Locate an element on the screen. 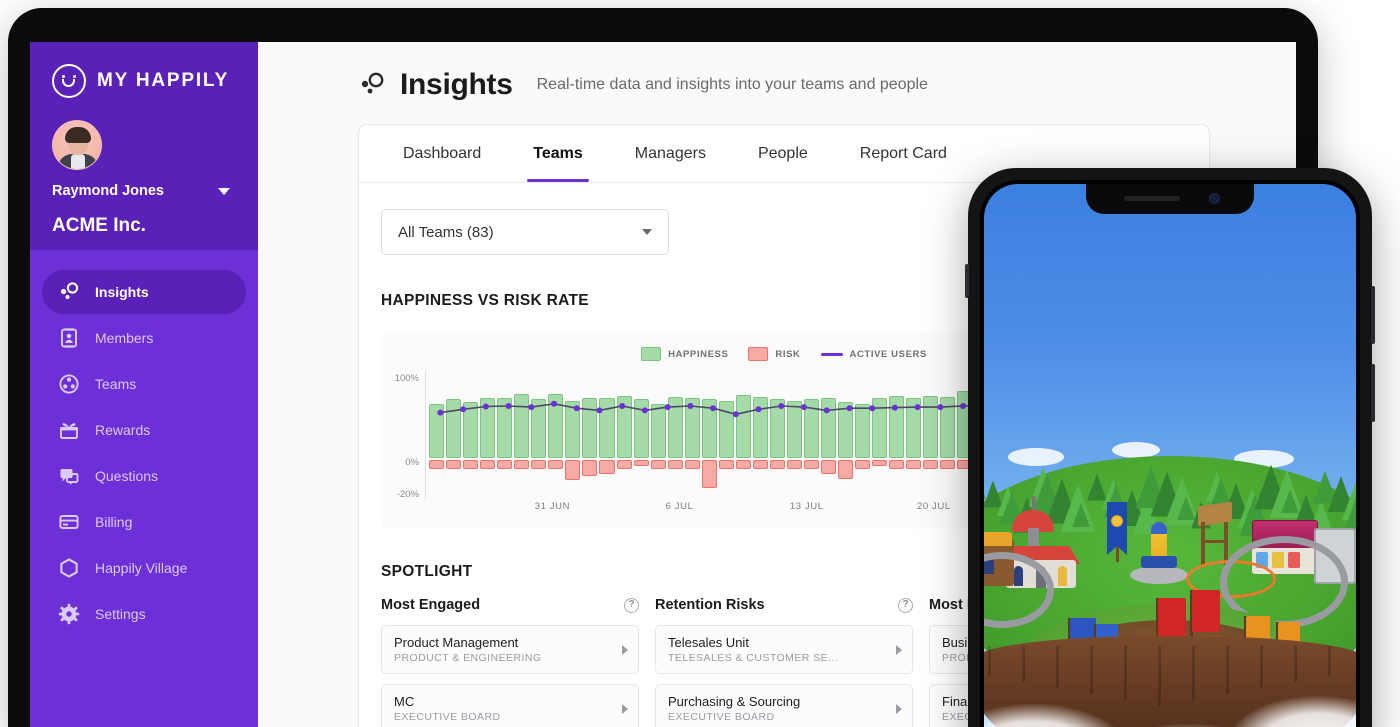 This screenshot has height=727, width=1400. x-tick-label: 20 JUL is located at coordinates (934, 506).